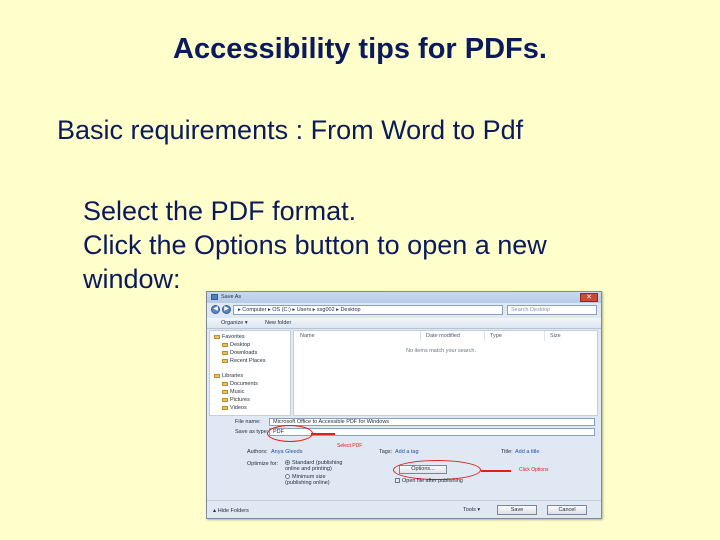  I want to click on save-as-type-select: PDF, so click(432, 432).